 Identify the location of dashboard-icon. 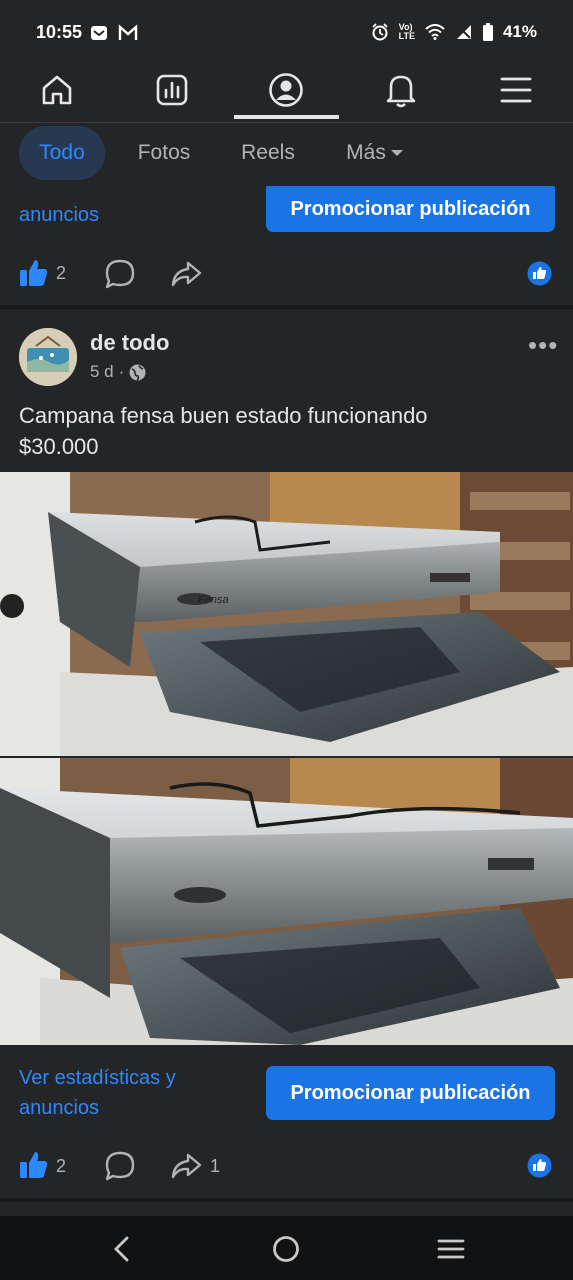
(172, 90).